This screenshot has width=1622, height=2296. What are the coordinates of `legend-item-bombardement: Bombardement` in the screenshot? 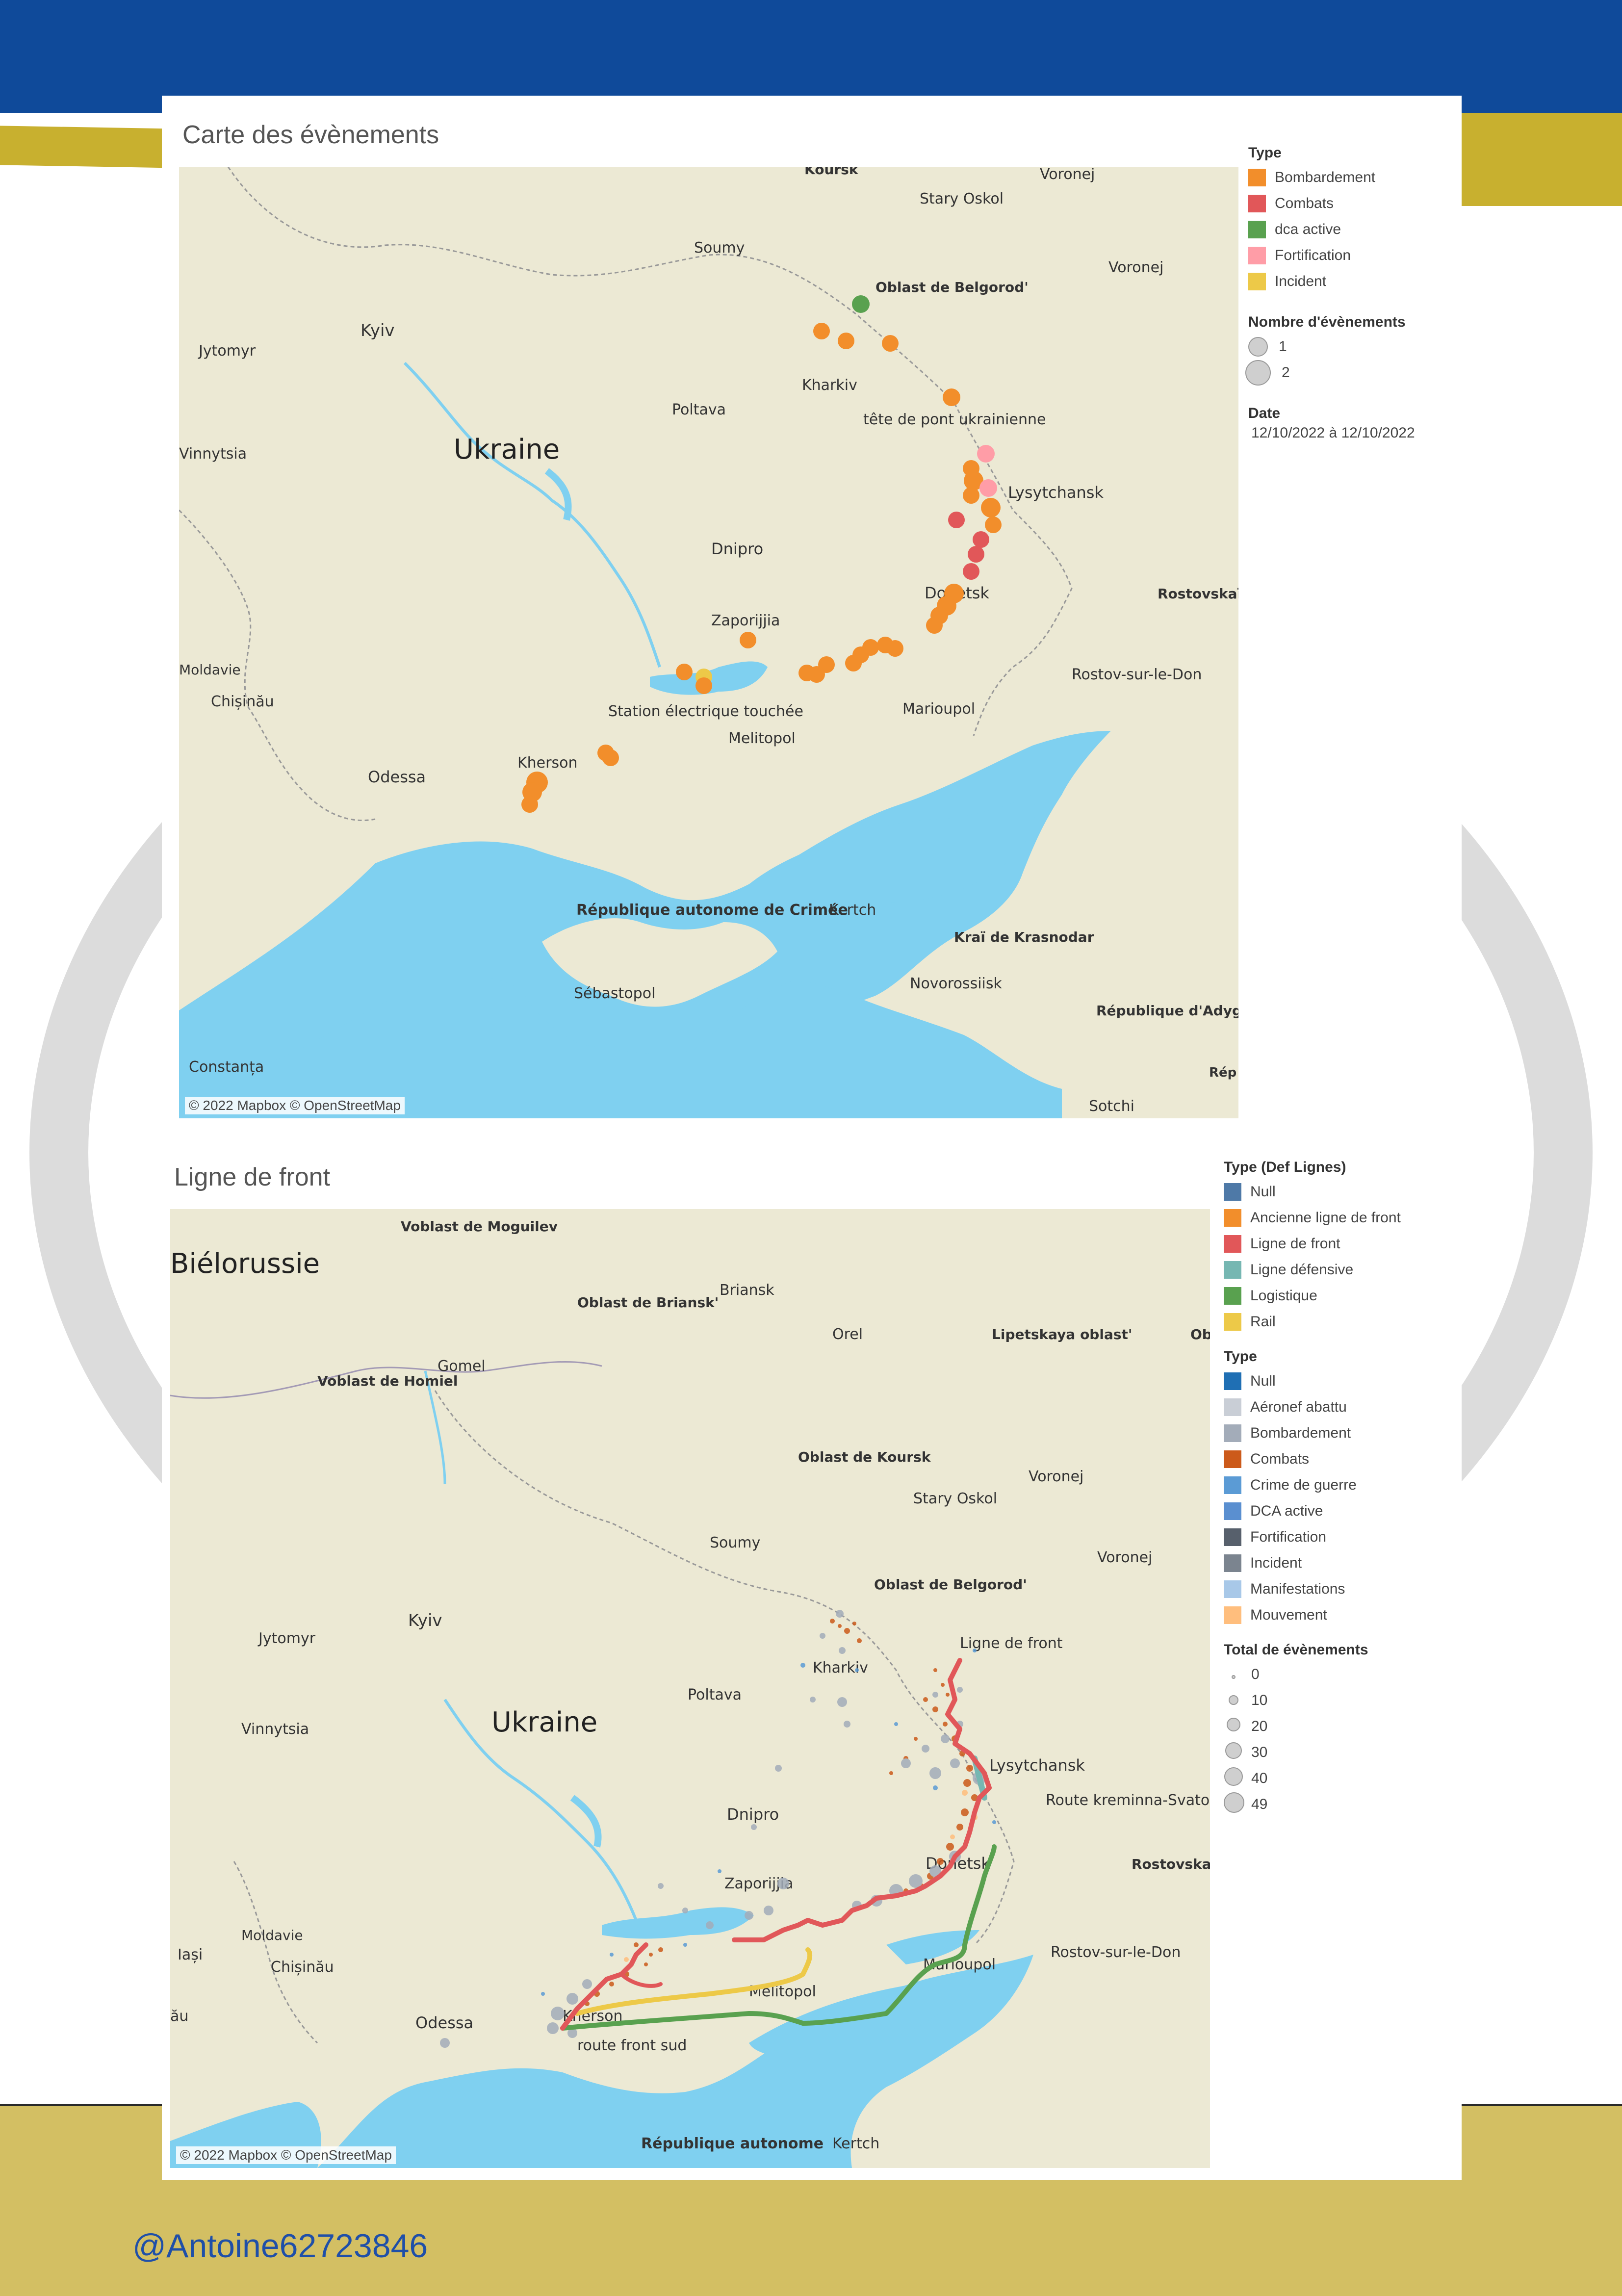 It's located at (1354, 177).